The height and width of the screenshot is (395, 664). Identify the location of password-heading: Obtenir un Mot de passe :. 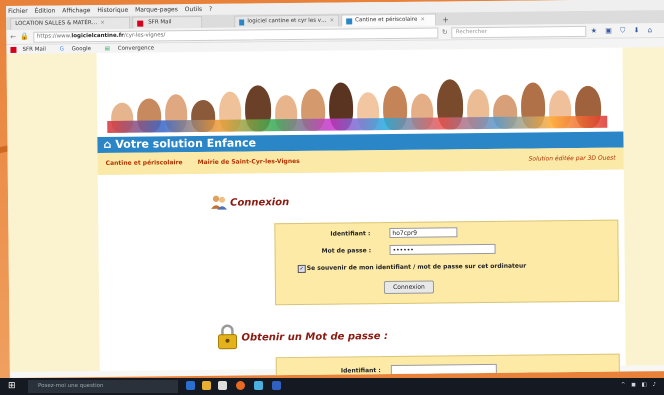
(315, 337).